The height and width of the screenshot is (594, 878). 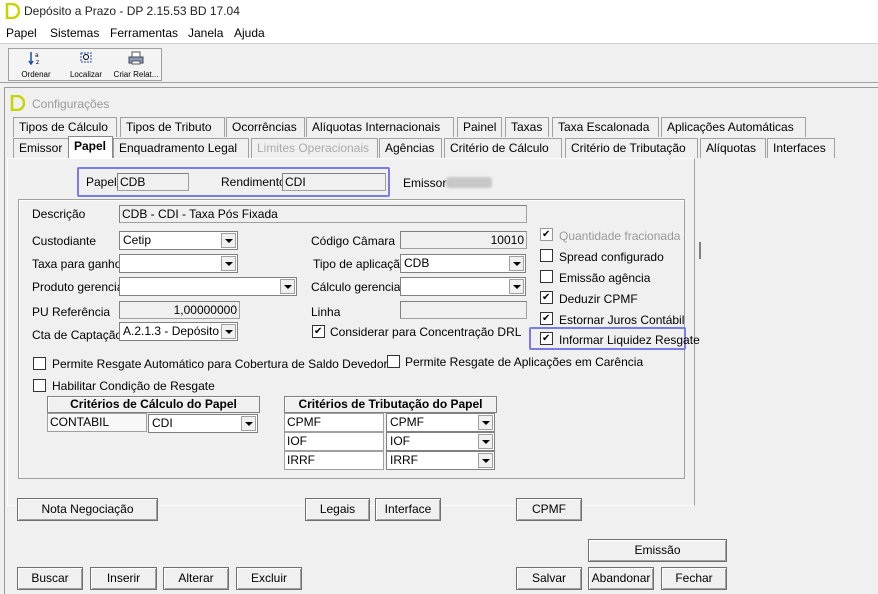 I want to click on tab-tipos-de-tributo: Tipos de Tributo, so click(x=172, y=127).